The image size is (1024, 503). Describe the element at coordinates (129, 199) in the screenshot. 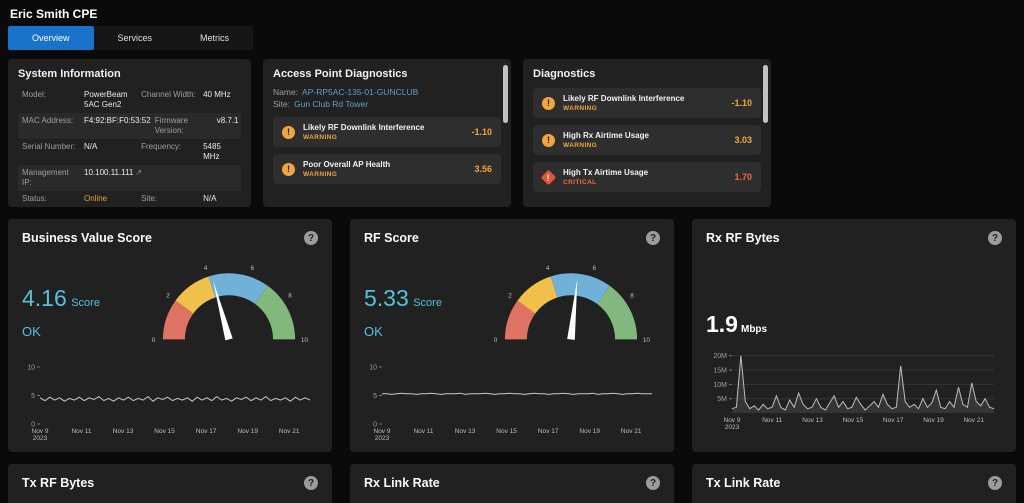

I see `info-row-status: Status: Online Site: N/A` at that location.